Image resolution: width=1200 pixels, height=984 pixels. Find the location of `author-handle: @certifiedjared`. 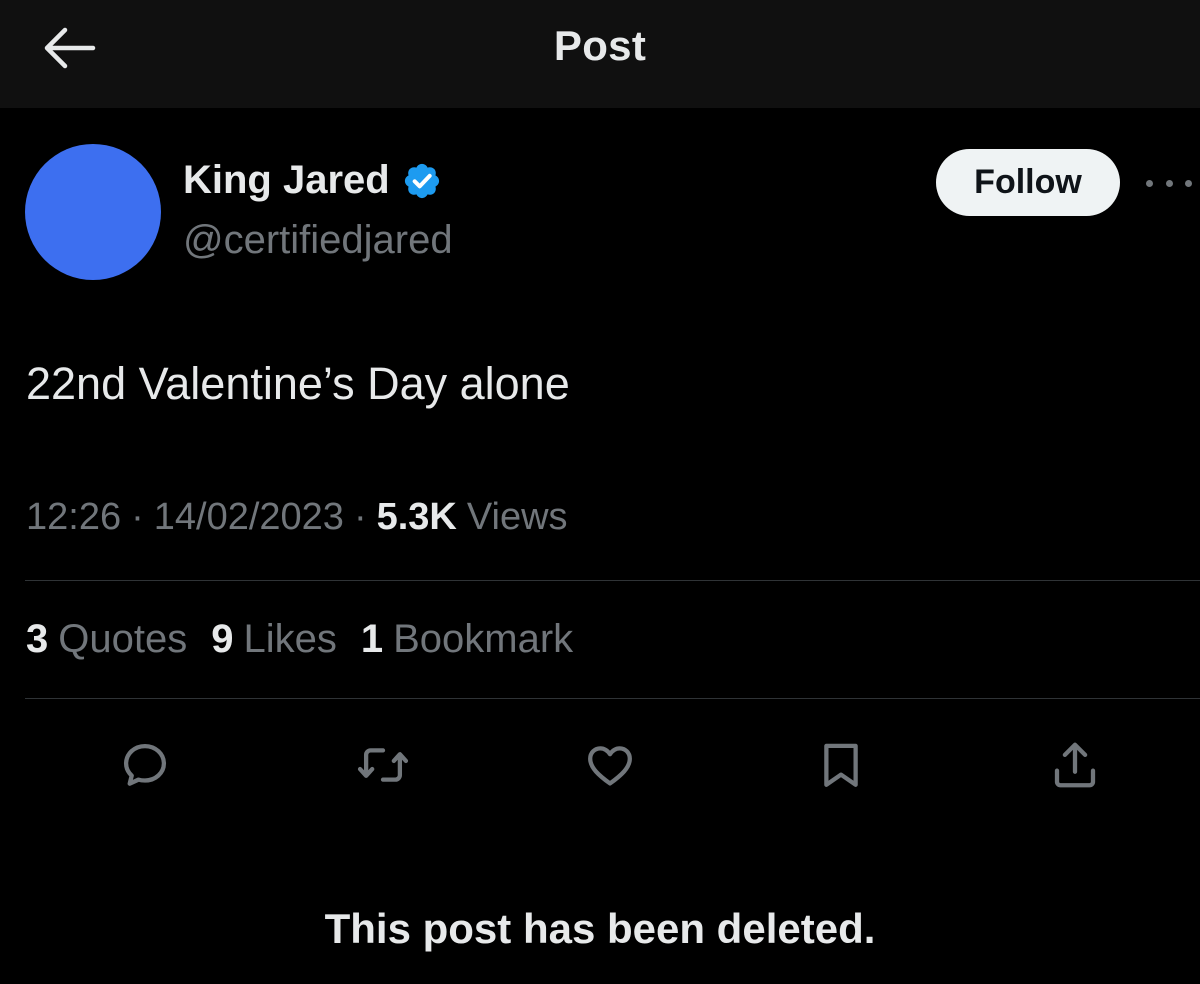

author-handle: @certifiedjared is located at coordinates (318, 240).